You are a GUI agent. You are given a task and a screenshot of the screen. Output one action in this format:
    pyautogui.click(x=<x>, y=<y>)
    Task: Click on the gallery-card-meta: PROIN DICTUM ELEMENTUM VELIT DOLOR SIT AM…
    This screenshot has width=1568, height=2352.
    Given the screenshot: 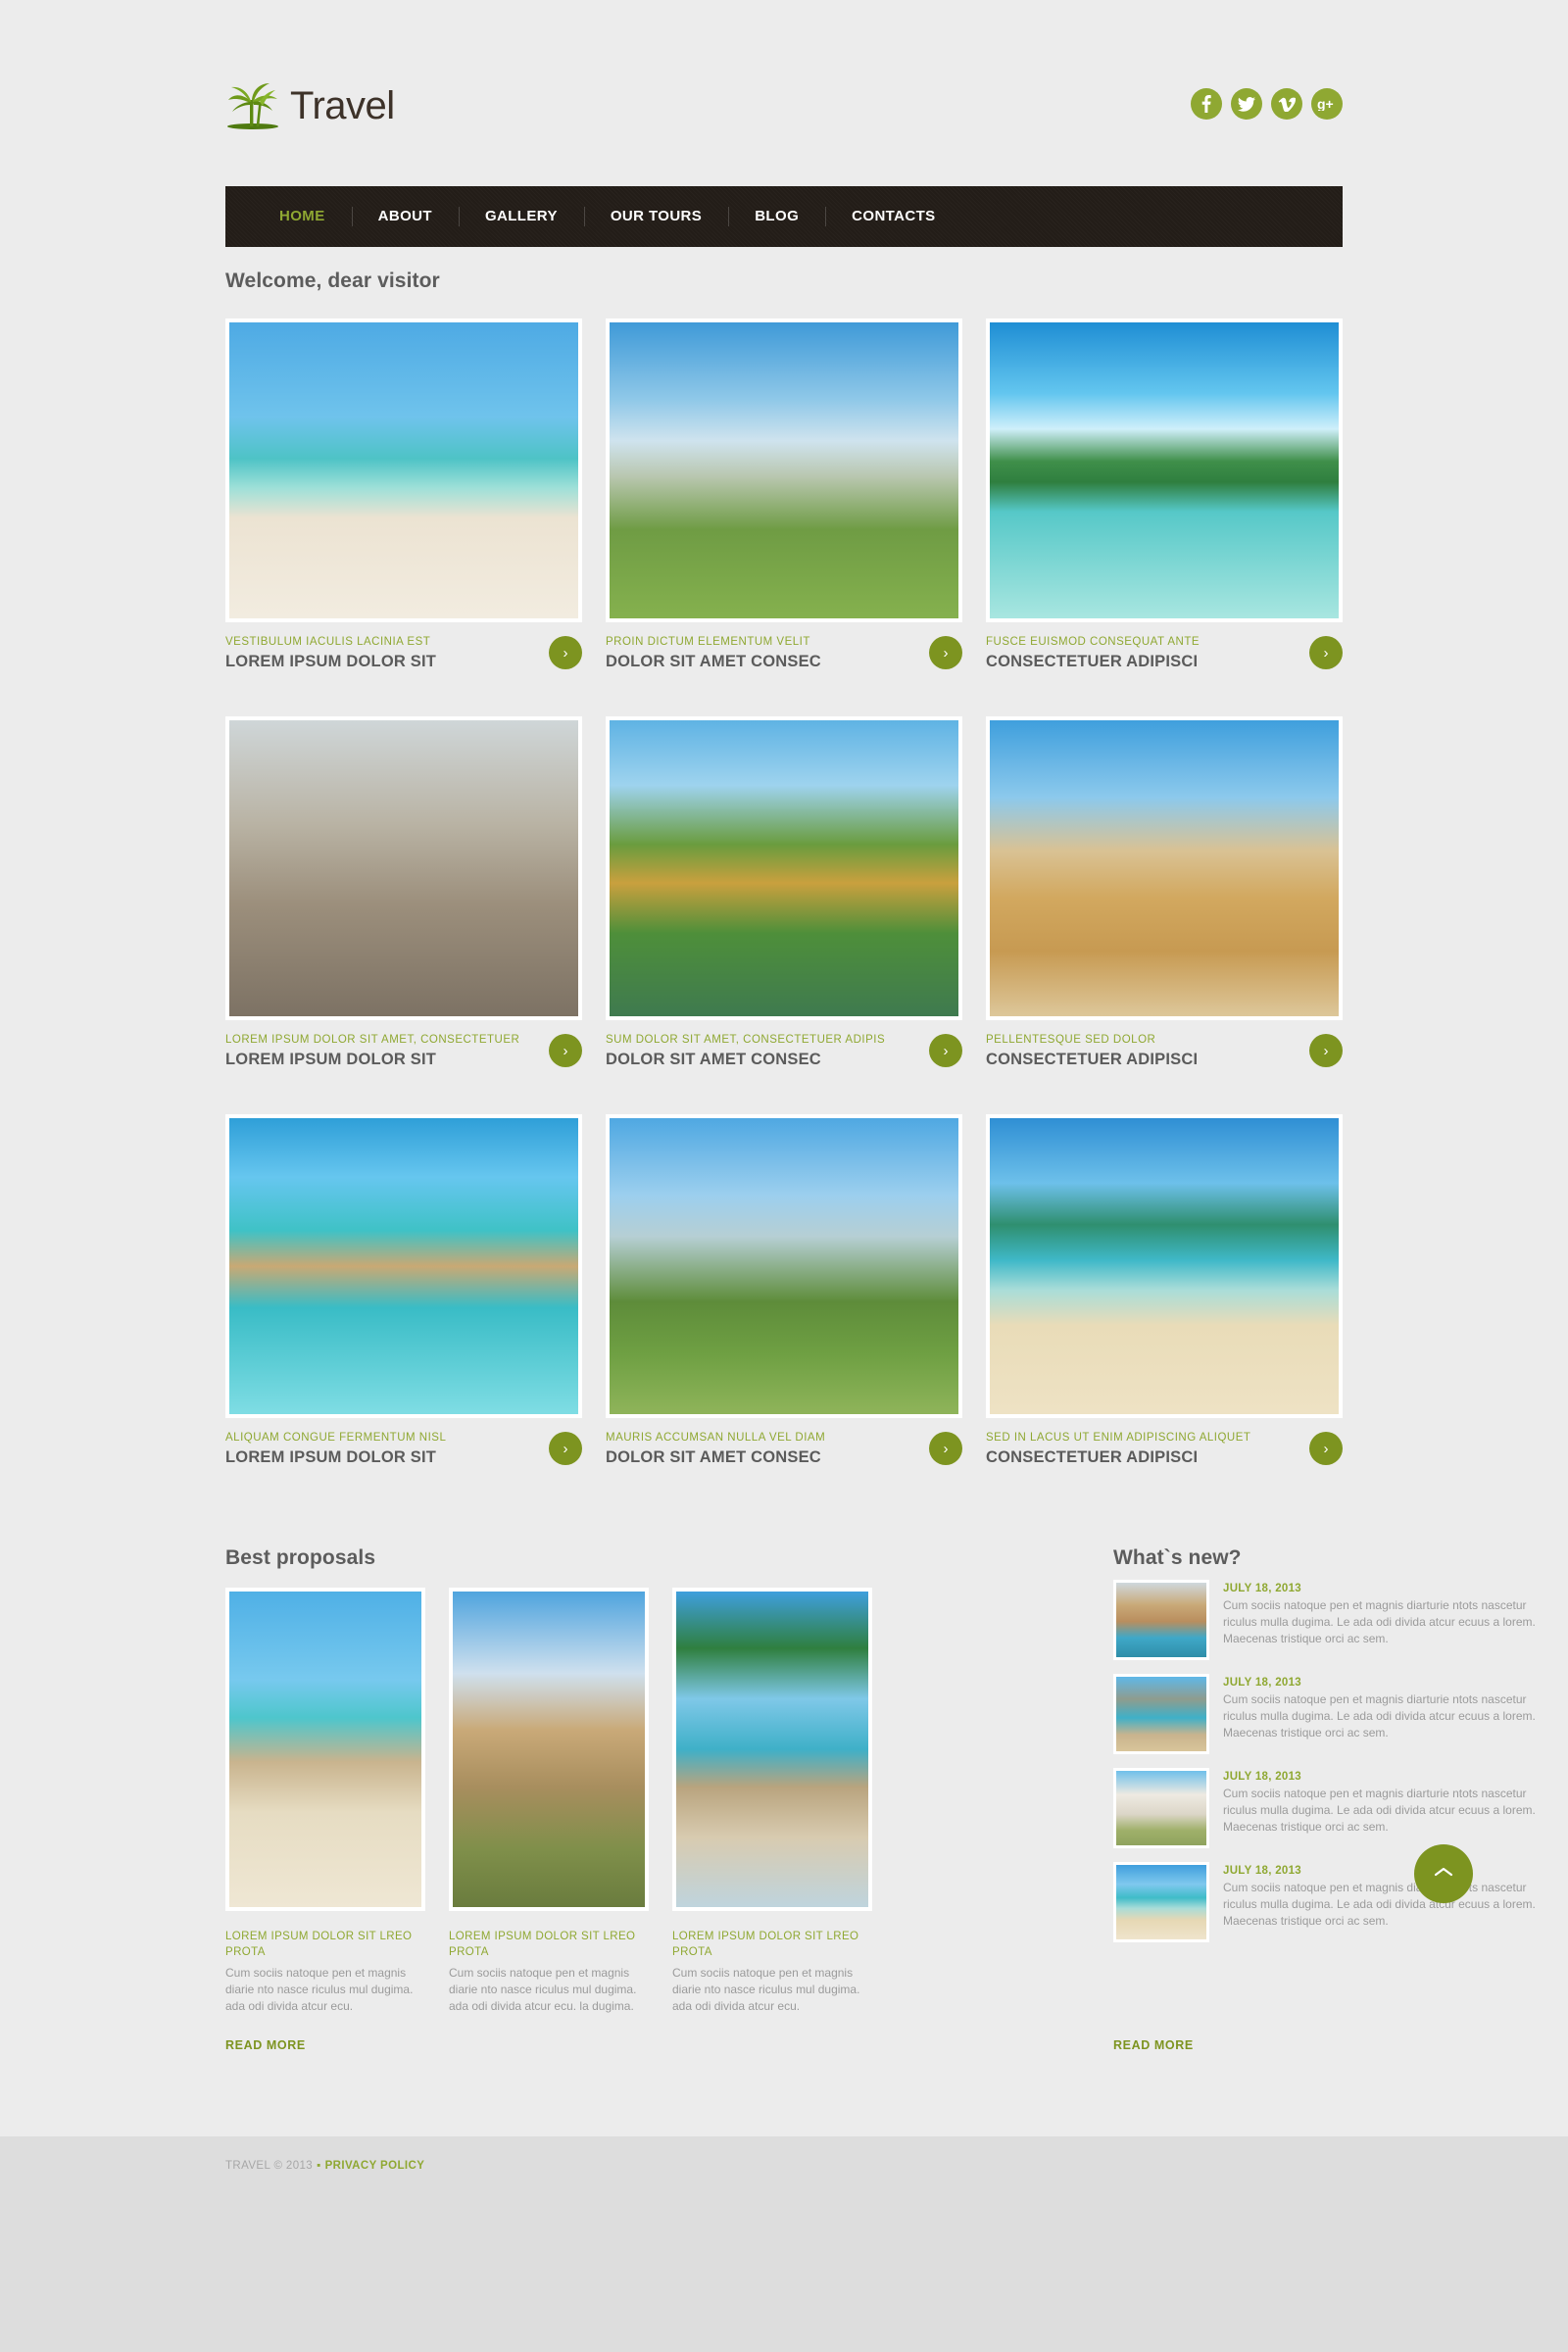 What is the action you would take?
    pyautogui.click(x=784, y=660)
    